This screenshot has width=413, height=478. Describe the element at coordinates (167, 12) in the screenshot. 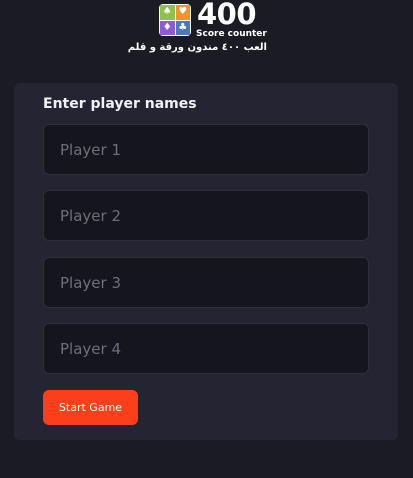

I see `spade-icon: ♠` at that location.